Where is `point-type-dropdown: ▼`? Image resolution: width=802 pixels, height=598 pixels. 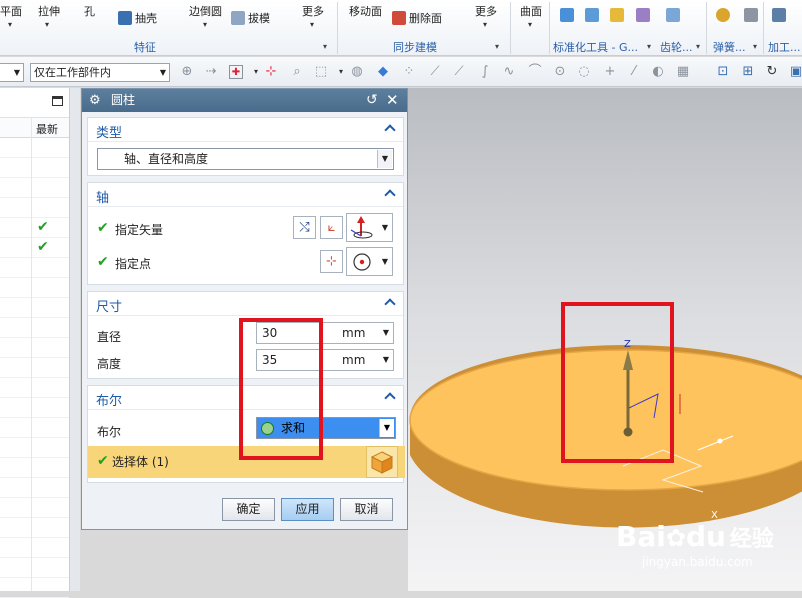 point-type-dropdown: ▼ is located at coordinates (369, 261).